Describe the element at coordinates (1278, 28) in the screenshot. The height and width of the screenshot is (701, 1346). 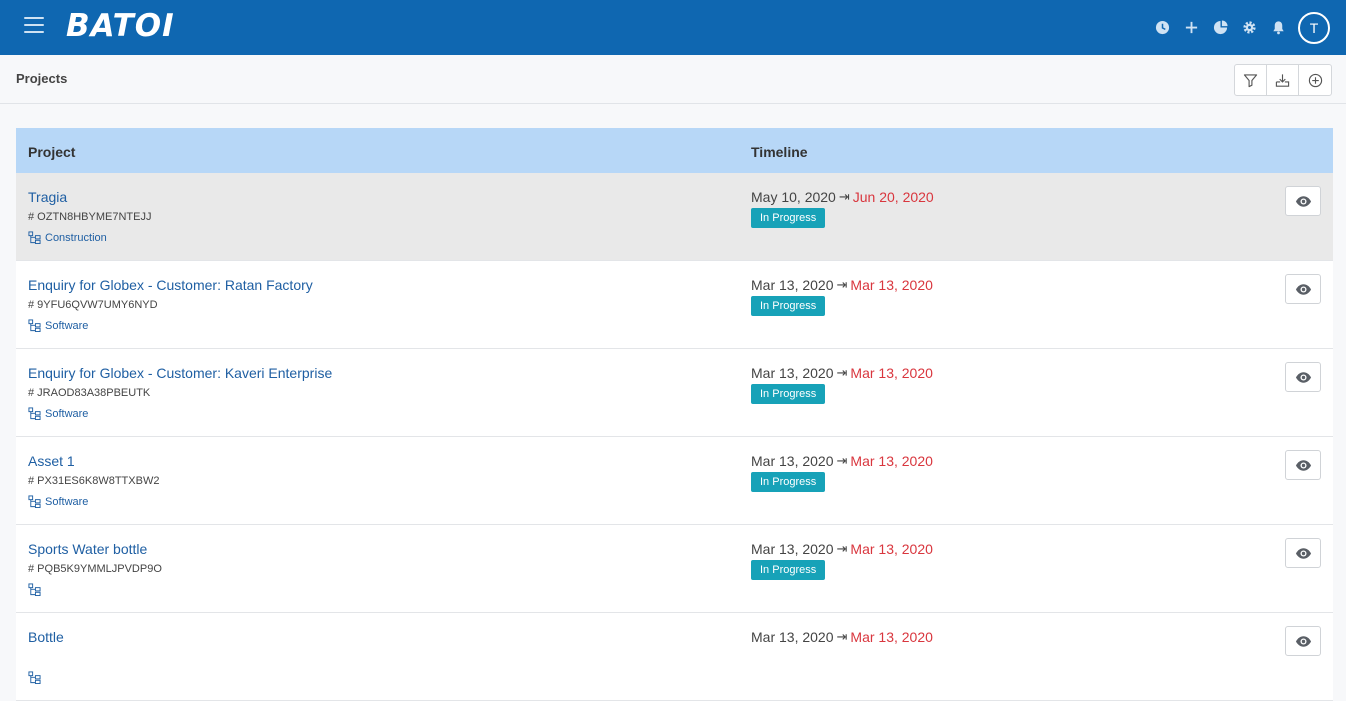
I see `bell-icon` at that location.